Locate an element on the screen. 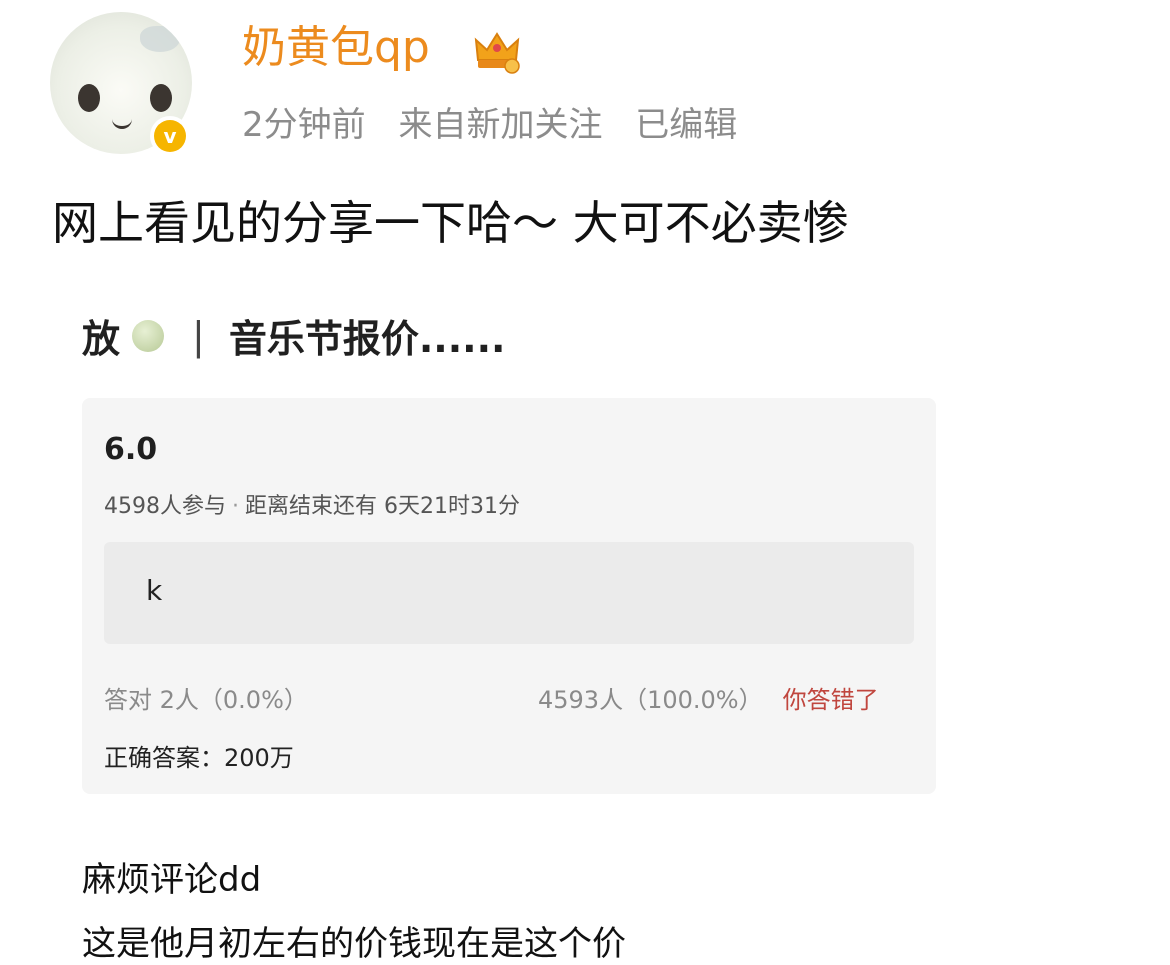  caption-line-2: 这是他月初左右的价钱现在是这个价 is located at coordinates (354, 944).